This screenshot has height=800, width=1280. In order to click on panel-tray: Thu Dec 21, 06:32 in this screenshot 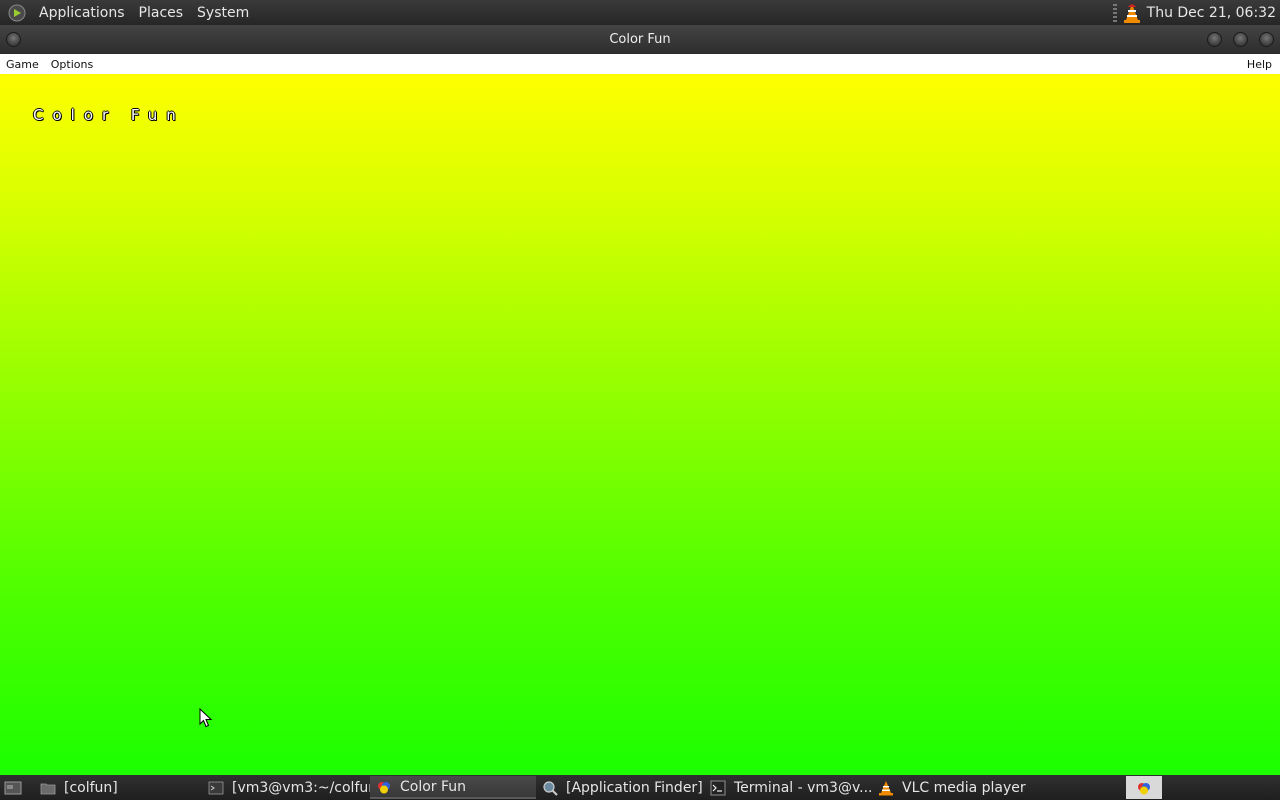, I will do `click(1196, 12)`.